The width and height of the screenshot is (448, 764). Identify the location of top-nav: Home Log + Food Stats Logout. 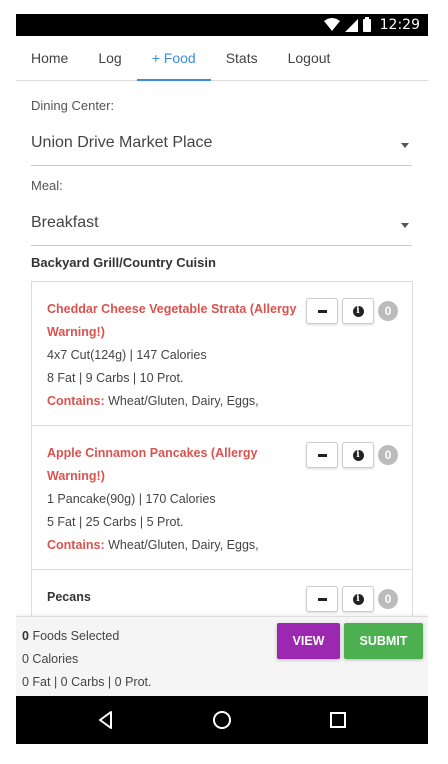
(222, 58).